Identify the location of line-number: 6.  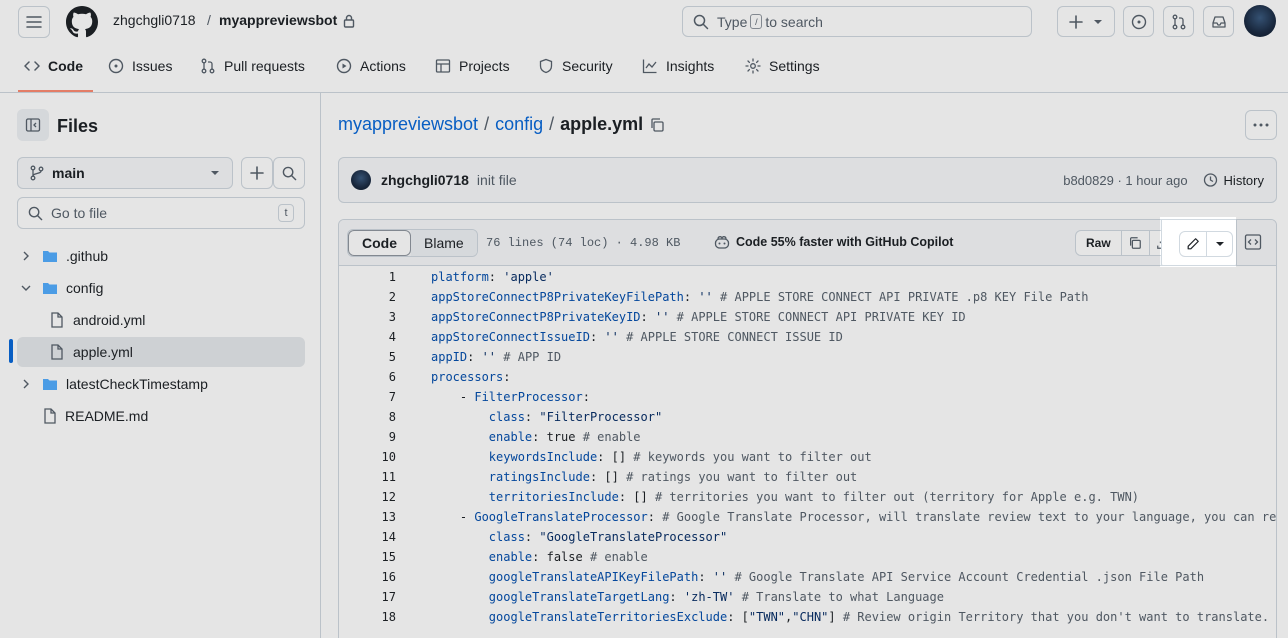
(367, 377).